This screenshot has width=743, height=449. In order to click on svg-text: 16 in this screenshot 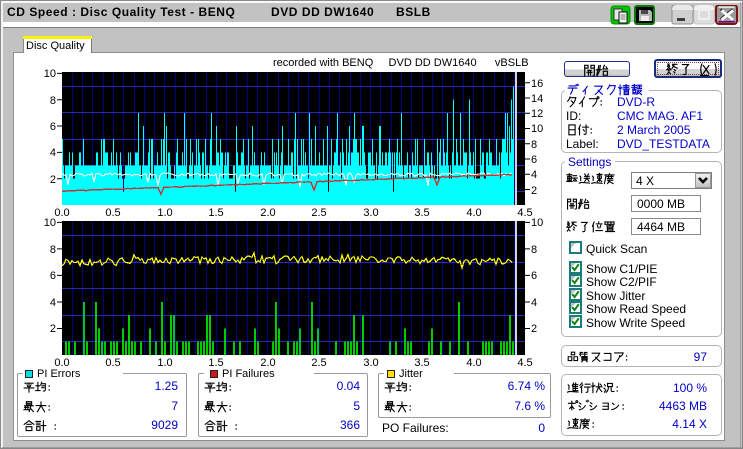, I will do `click(537, 84)`.